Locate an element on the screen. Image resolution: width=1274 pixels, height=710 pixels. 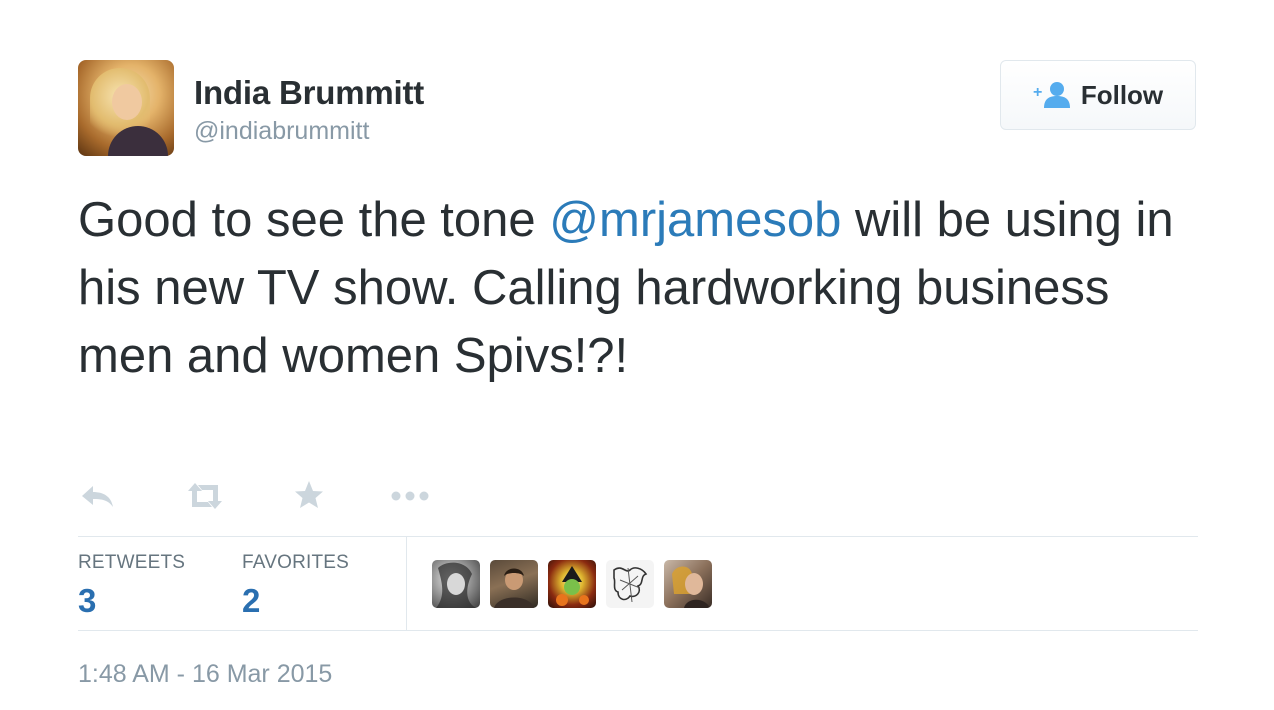
retweets-count: 3 is located at coordinates (87, 600).